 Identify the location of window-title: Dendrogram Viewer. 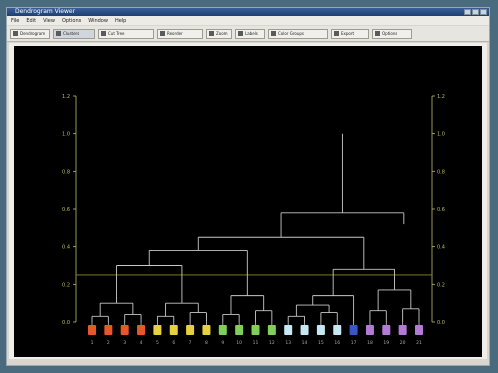
(45, 11).